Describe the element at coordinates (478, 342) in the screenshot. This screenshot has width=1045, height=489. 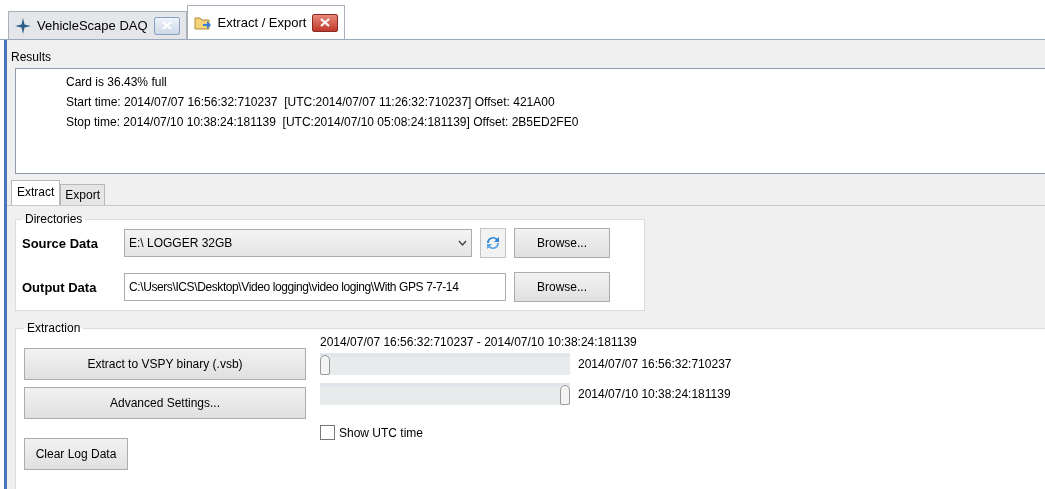
I see `time-range: 2014/07/07 16:56:32:710237 - 2014/07/10 10:38:24:181139` at that location.